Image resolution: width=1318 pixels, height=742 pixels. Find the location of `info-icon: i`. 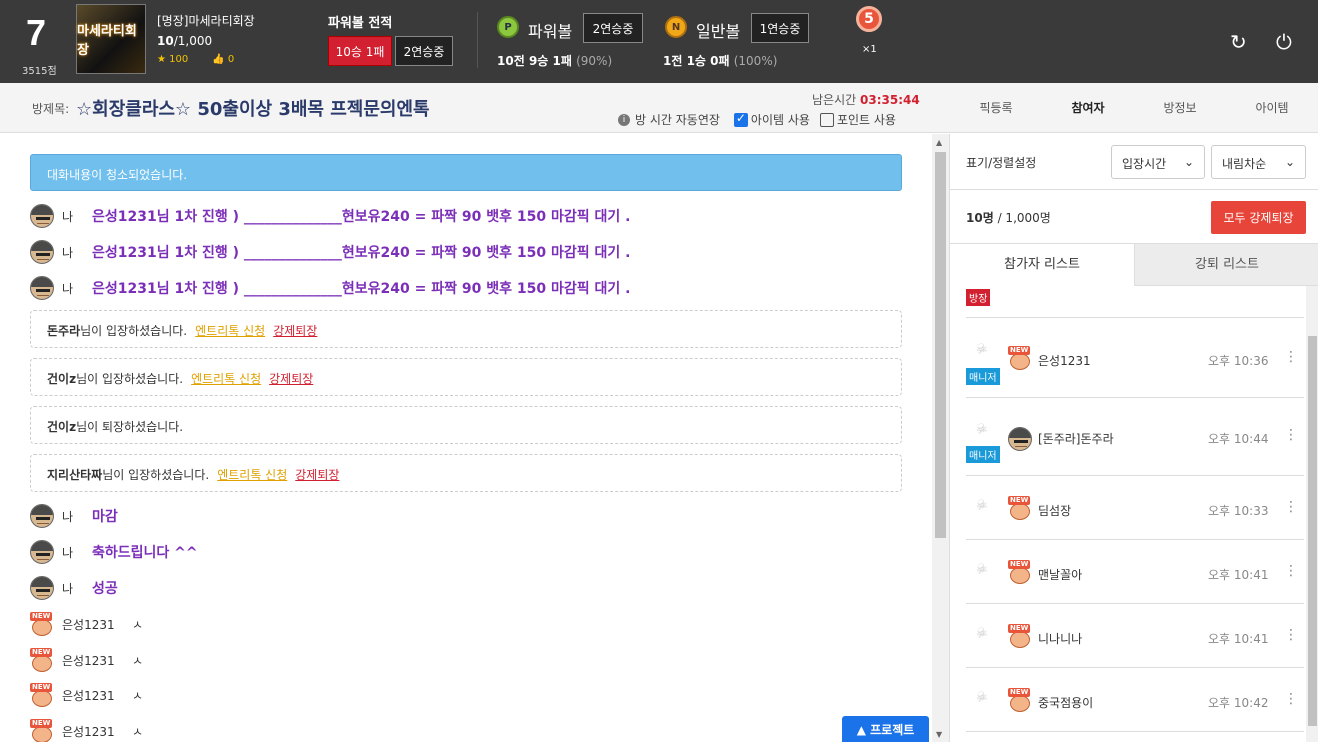

info-icon: i is located at coordinates (624, 119).